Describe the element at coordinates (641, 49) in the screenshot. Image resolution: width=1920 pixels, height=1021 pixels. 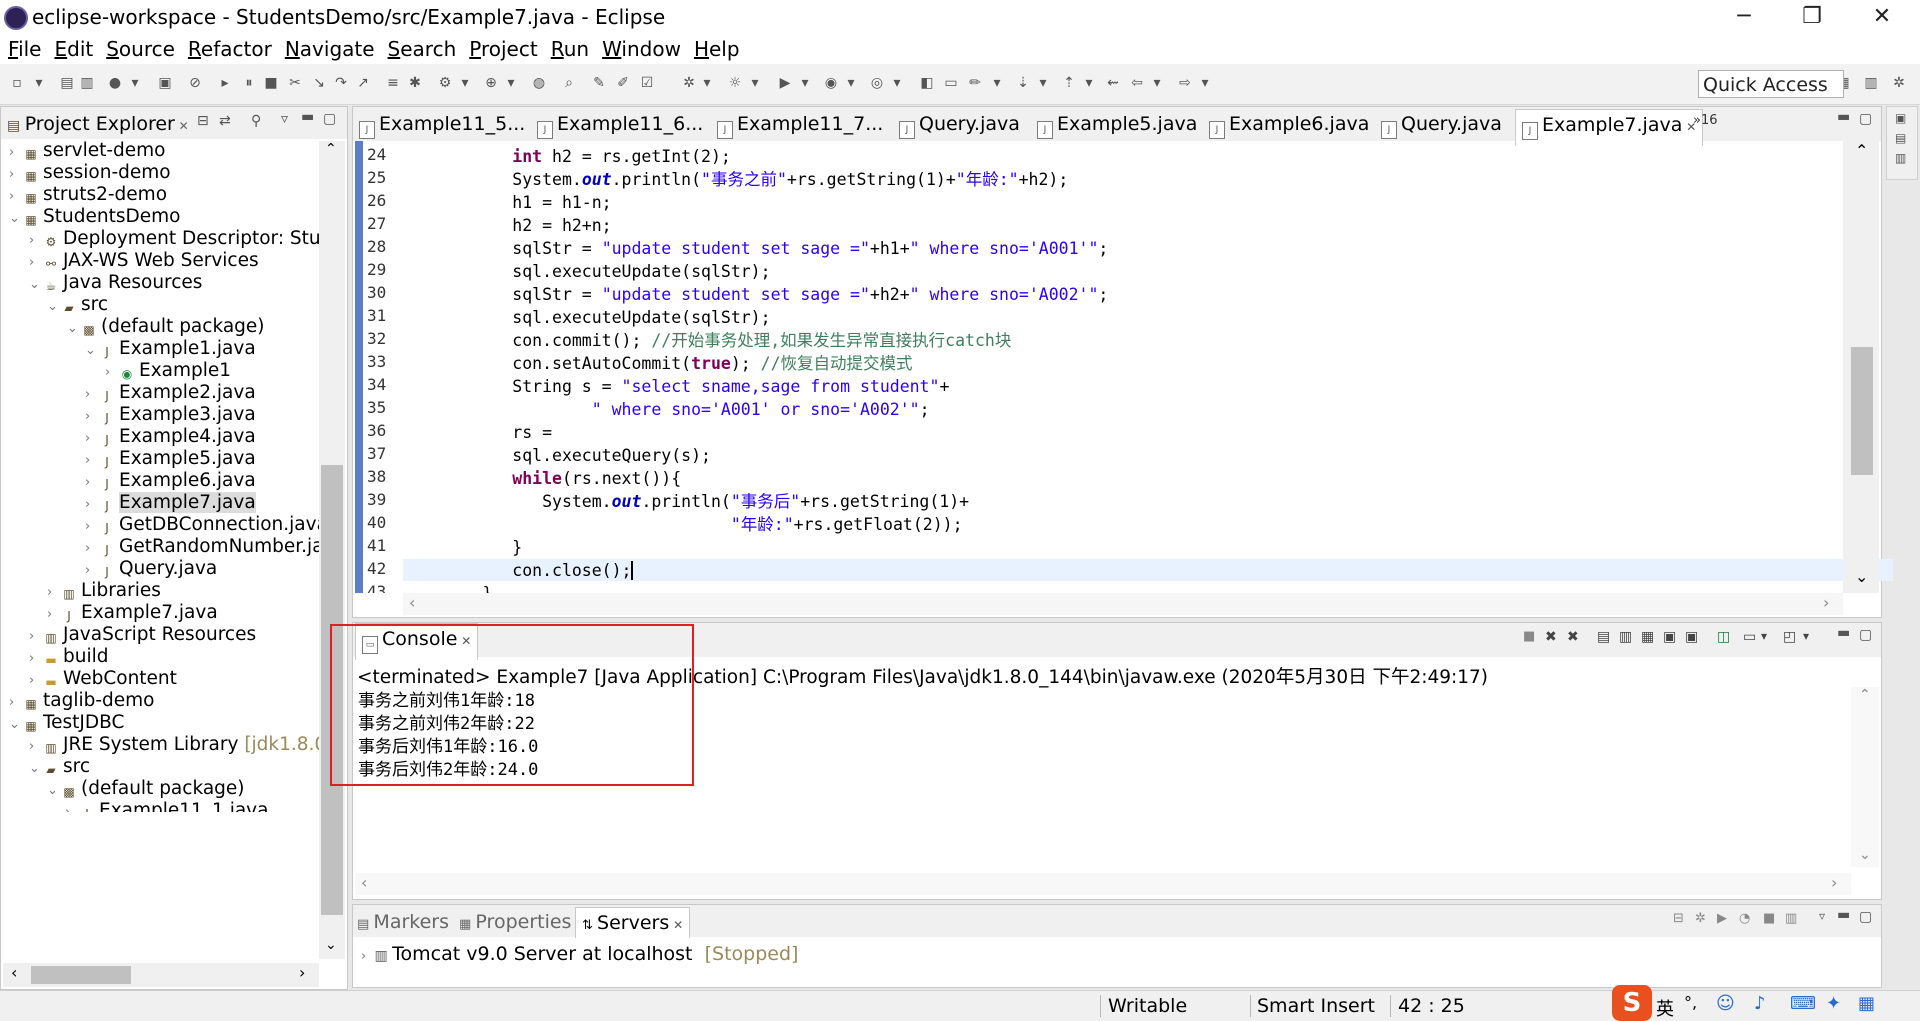
I see `menu-window: Window` at that location.